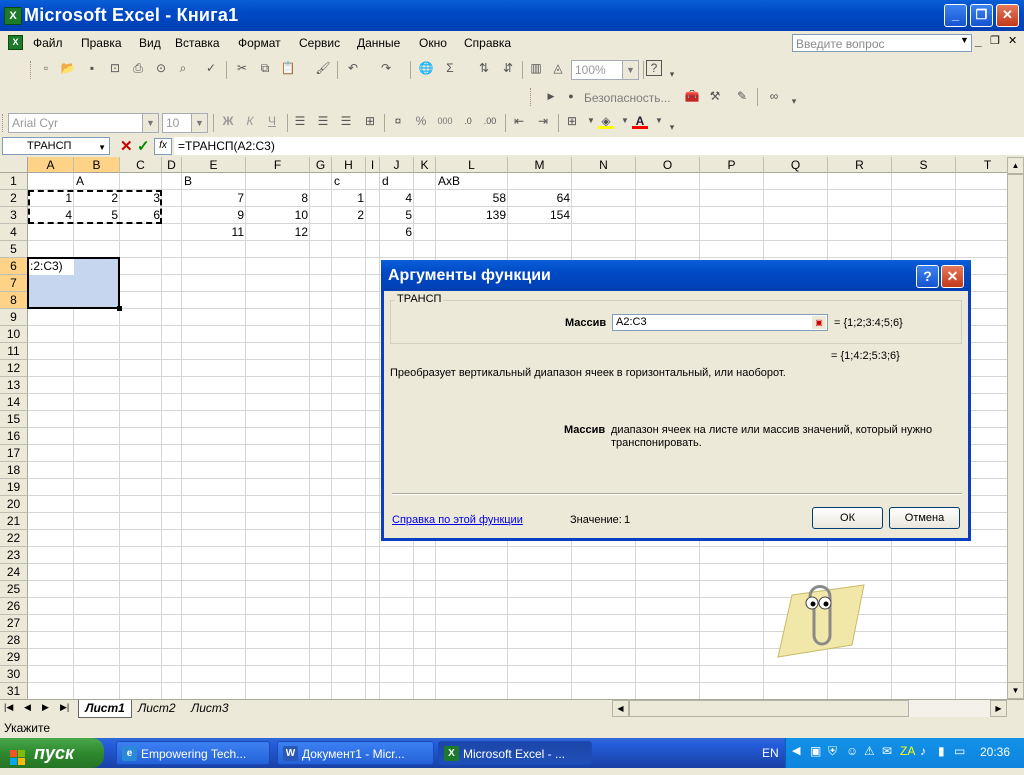  Describe the element at coordinates (14, 283) in the screenshot. I see `row-header-7: 7` at that location.